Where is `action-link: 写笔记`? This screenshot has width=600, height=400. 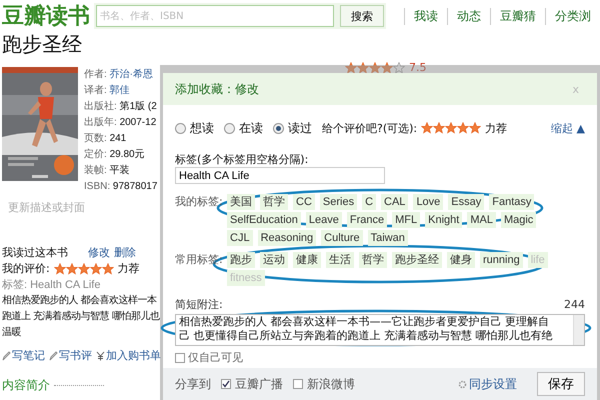
action-link: 写笔记 is located at coordinates (23, 356).